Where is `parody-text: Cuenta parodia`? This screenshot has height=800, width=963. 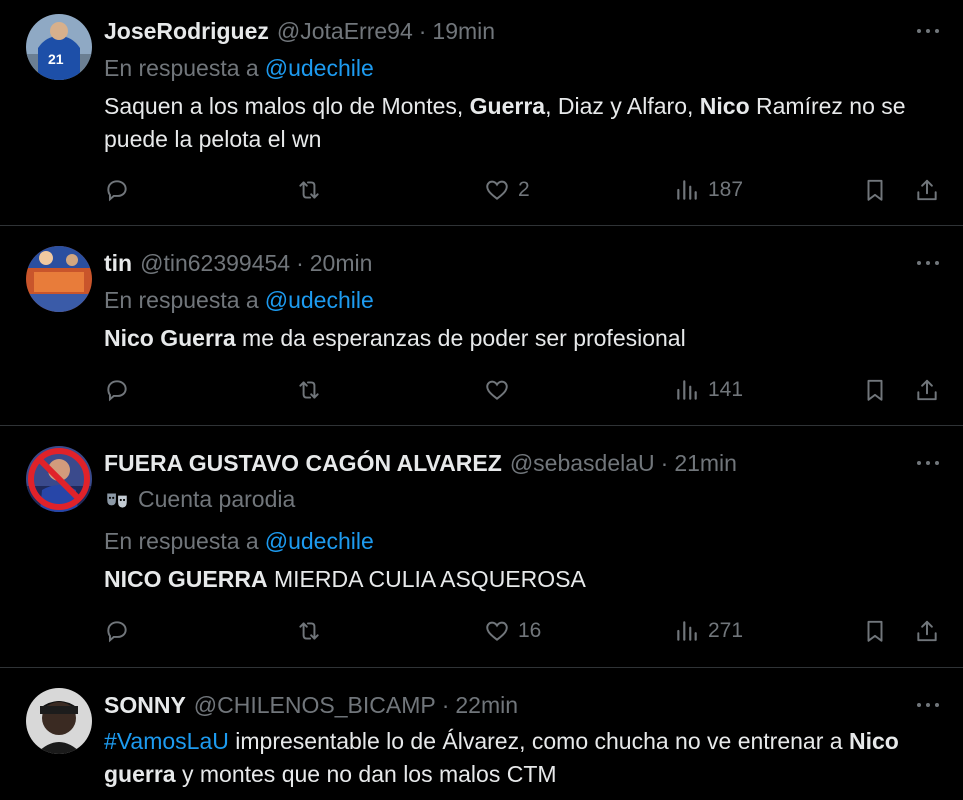 parody-text: Cuenta parodia is located at coordinates (217, 499).